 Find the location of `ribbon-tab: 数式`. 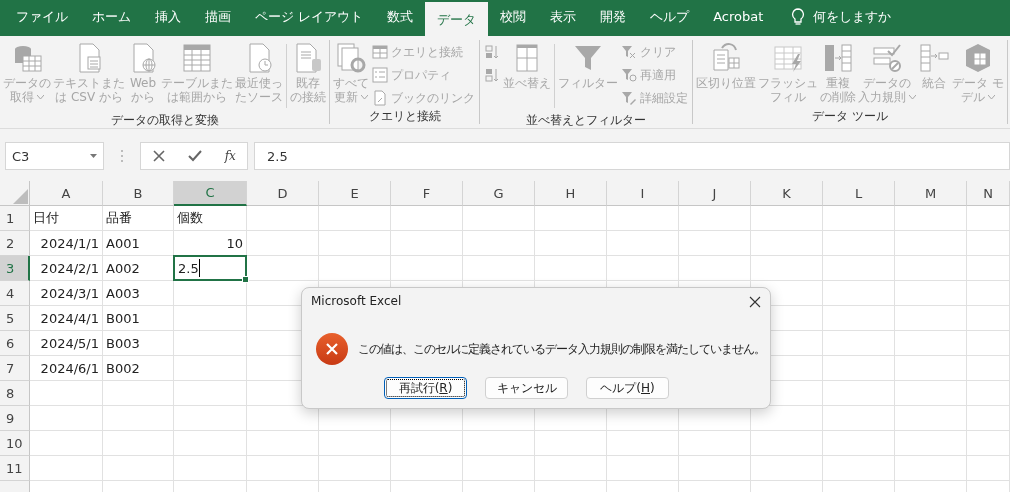

ribbon-tab: 数式 is located at coordinates (400, 17).